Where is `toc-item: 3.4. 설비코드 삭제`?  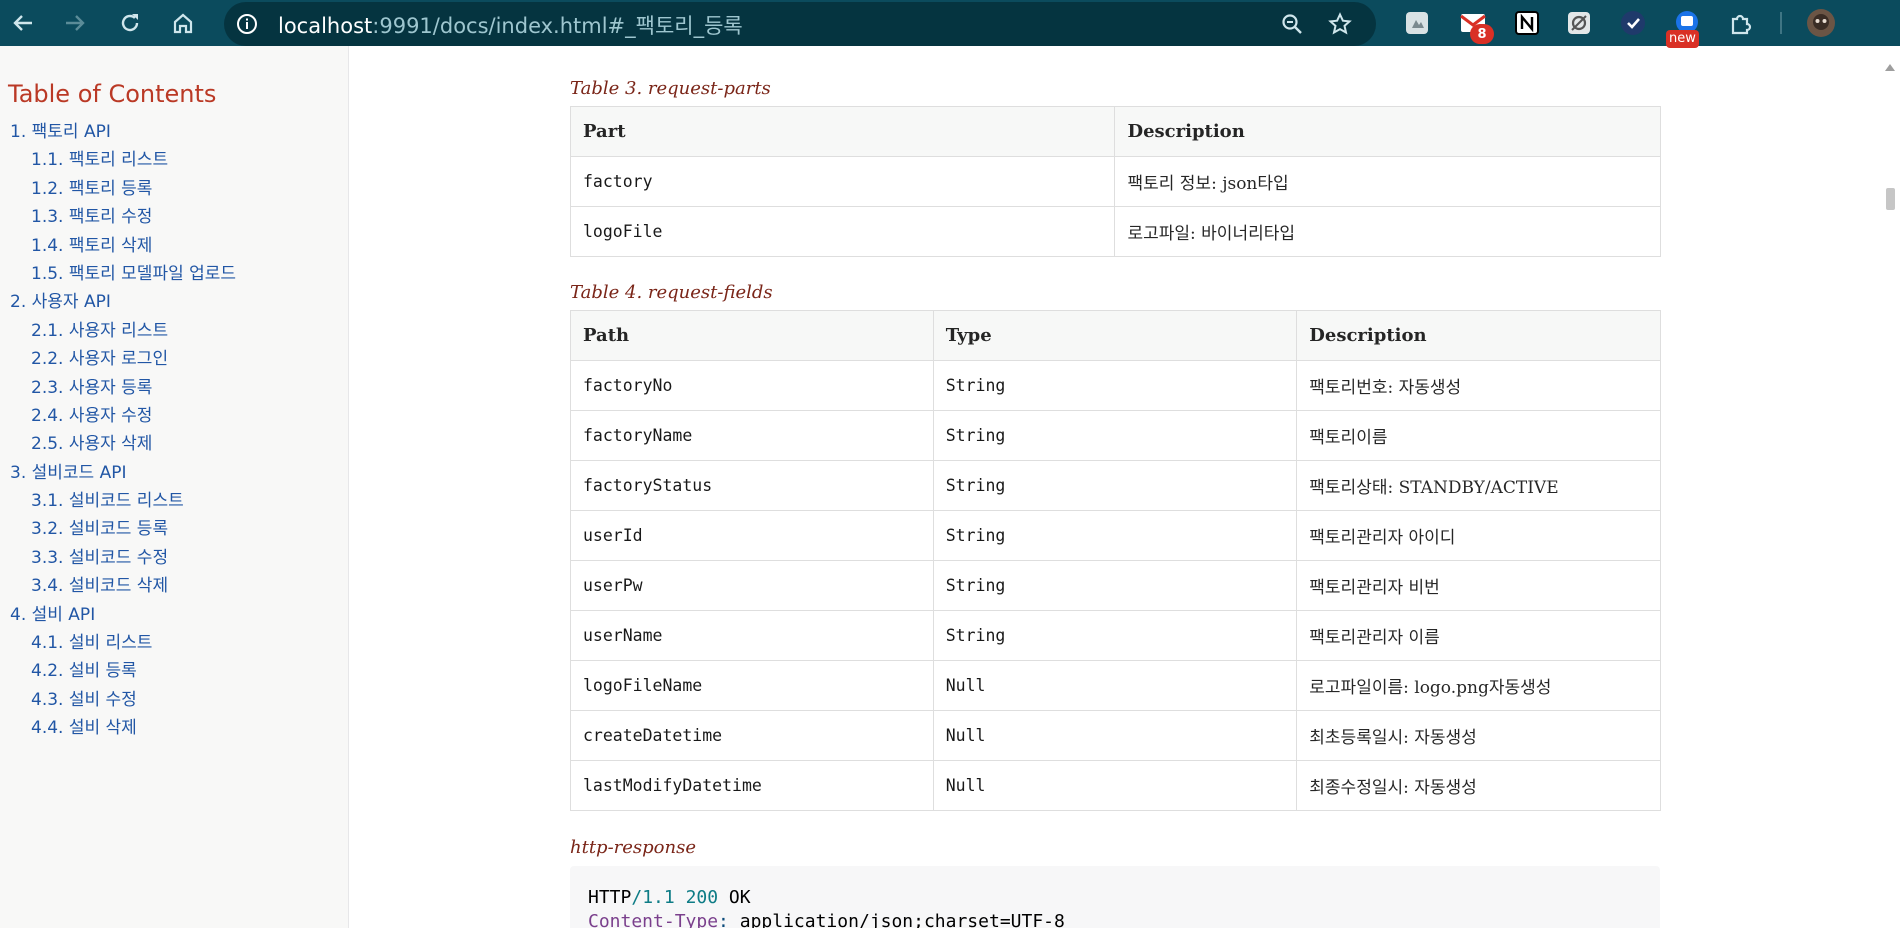 toc-item: 3.4. 설비코드 삭제 is located at coordinates (174, 586).